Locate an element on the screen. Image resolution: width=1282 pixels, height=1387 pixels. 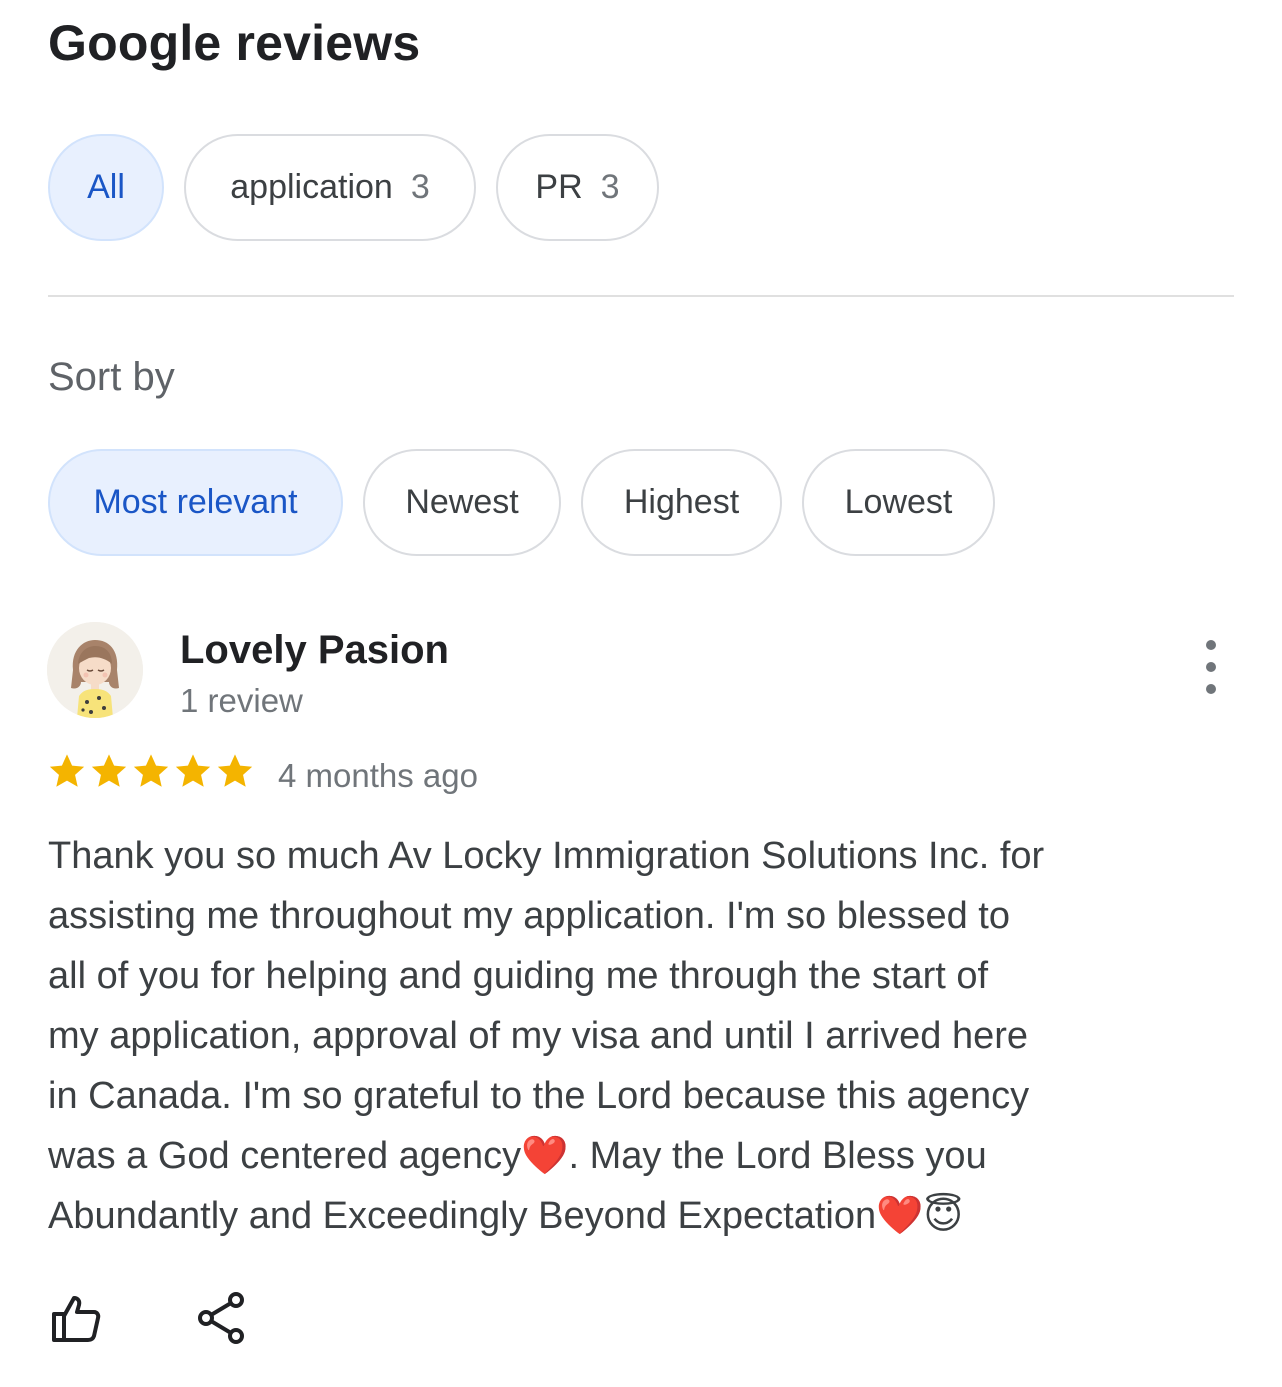
star-rating is located at coordinates (151, 771).